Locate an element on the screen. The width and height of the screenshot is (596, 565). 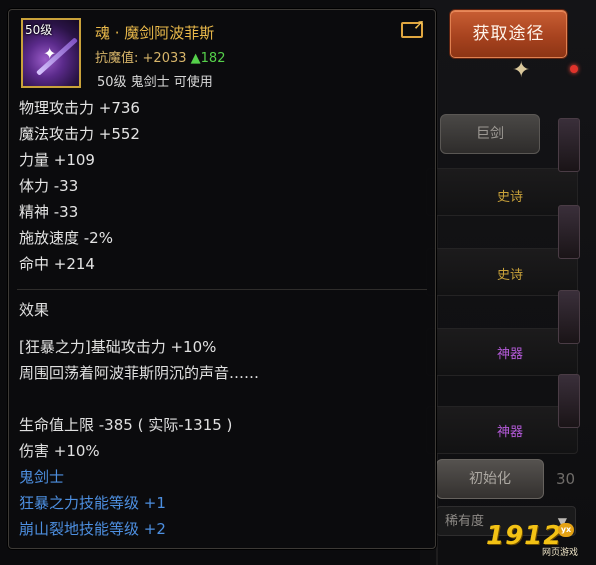
sparkle-icon: ✦ is located at coordinates (521, 70).